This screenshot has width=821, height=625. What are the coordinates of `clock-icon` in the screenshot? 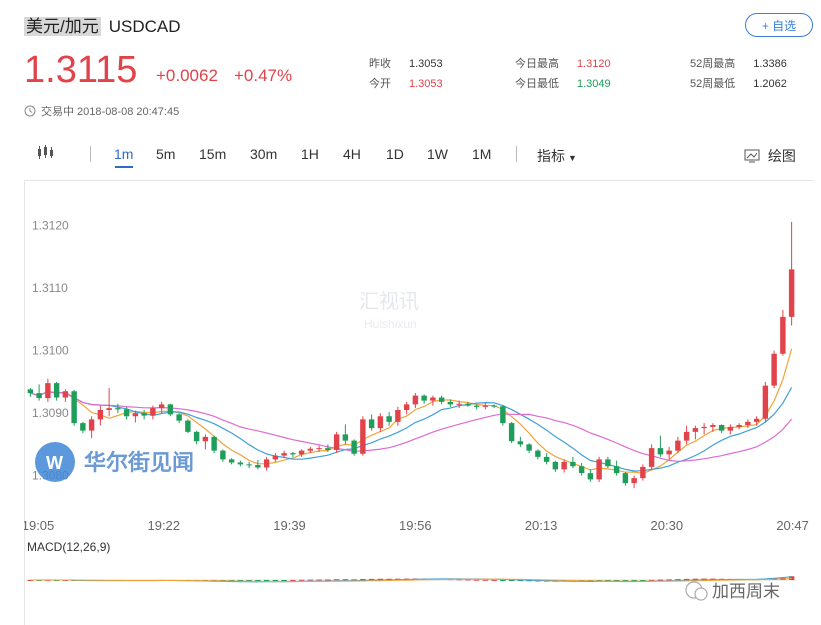 It's located at (30, 111).